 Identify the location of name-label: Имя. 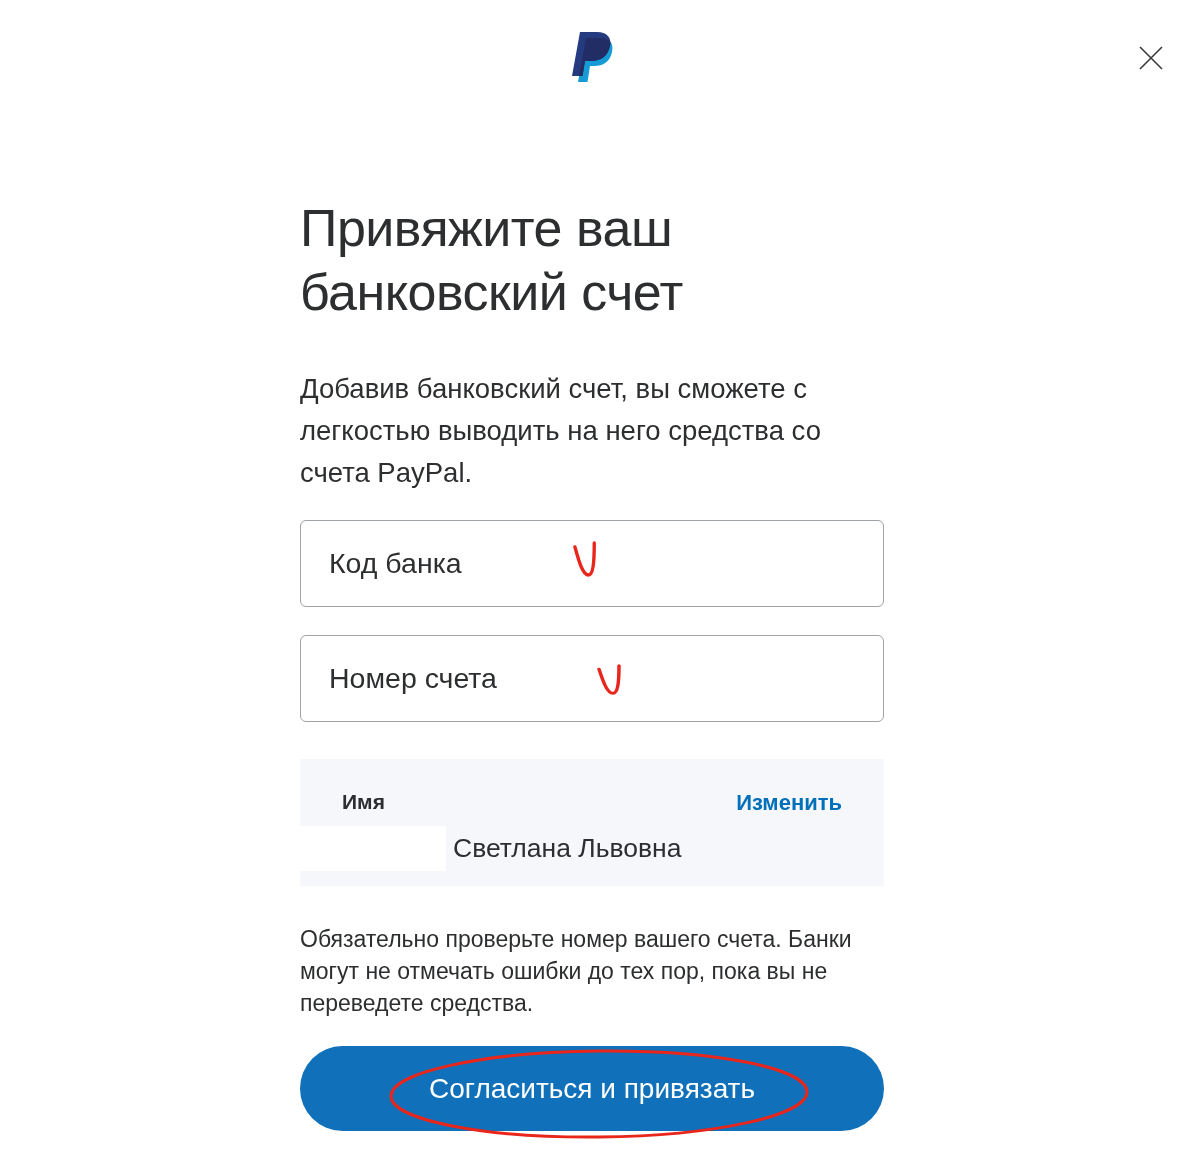
(363, 802).